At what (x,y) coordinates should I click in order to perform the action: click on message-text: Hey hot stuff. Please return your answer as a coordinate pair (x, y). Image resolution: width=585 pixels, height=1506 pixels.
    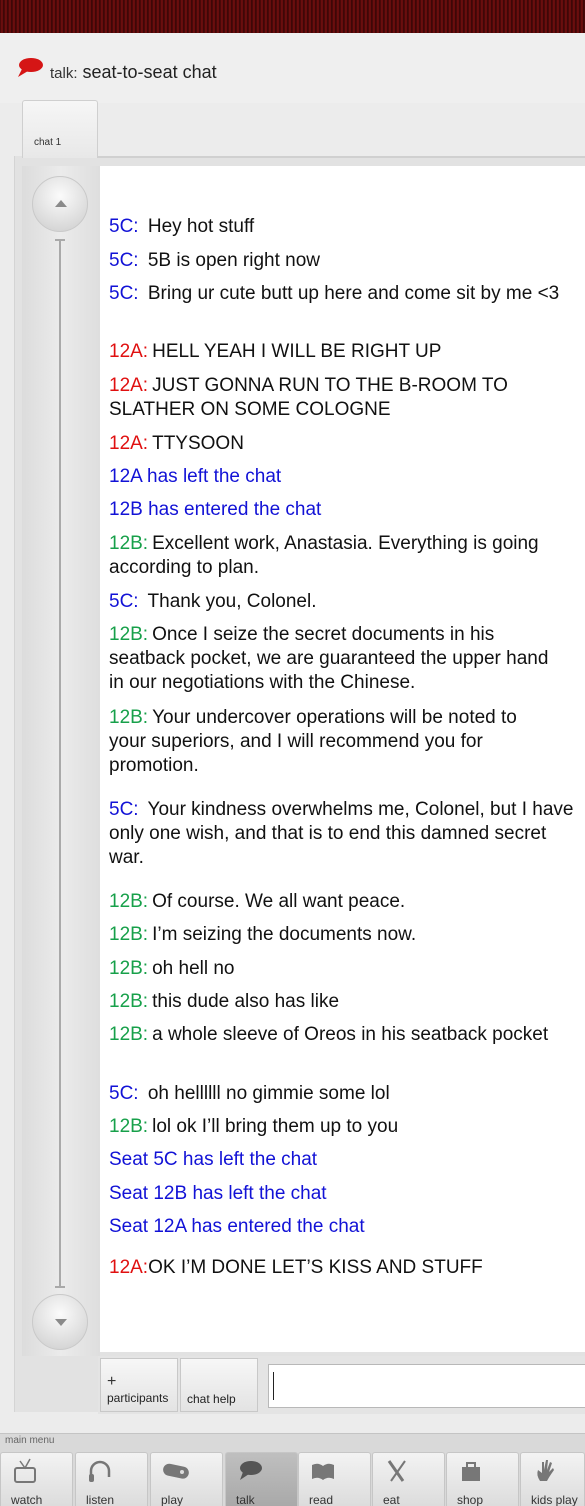
    Looking at the image, I should click on (201, 226).